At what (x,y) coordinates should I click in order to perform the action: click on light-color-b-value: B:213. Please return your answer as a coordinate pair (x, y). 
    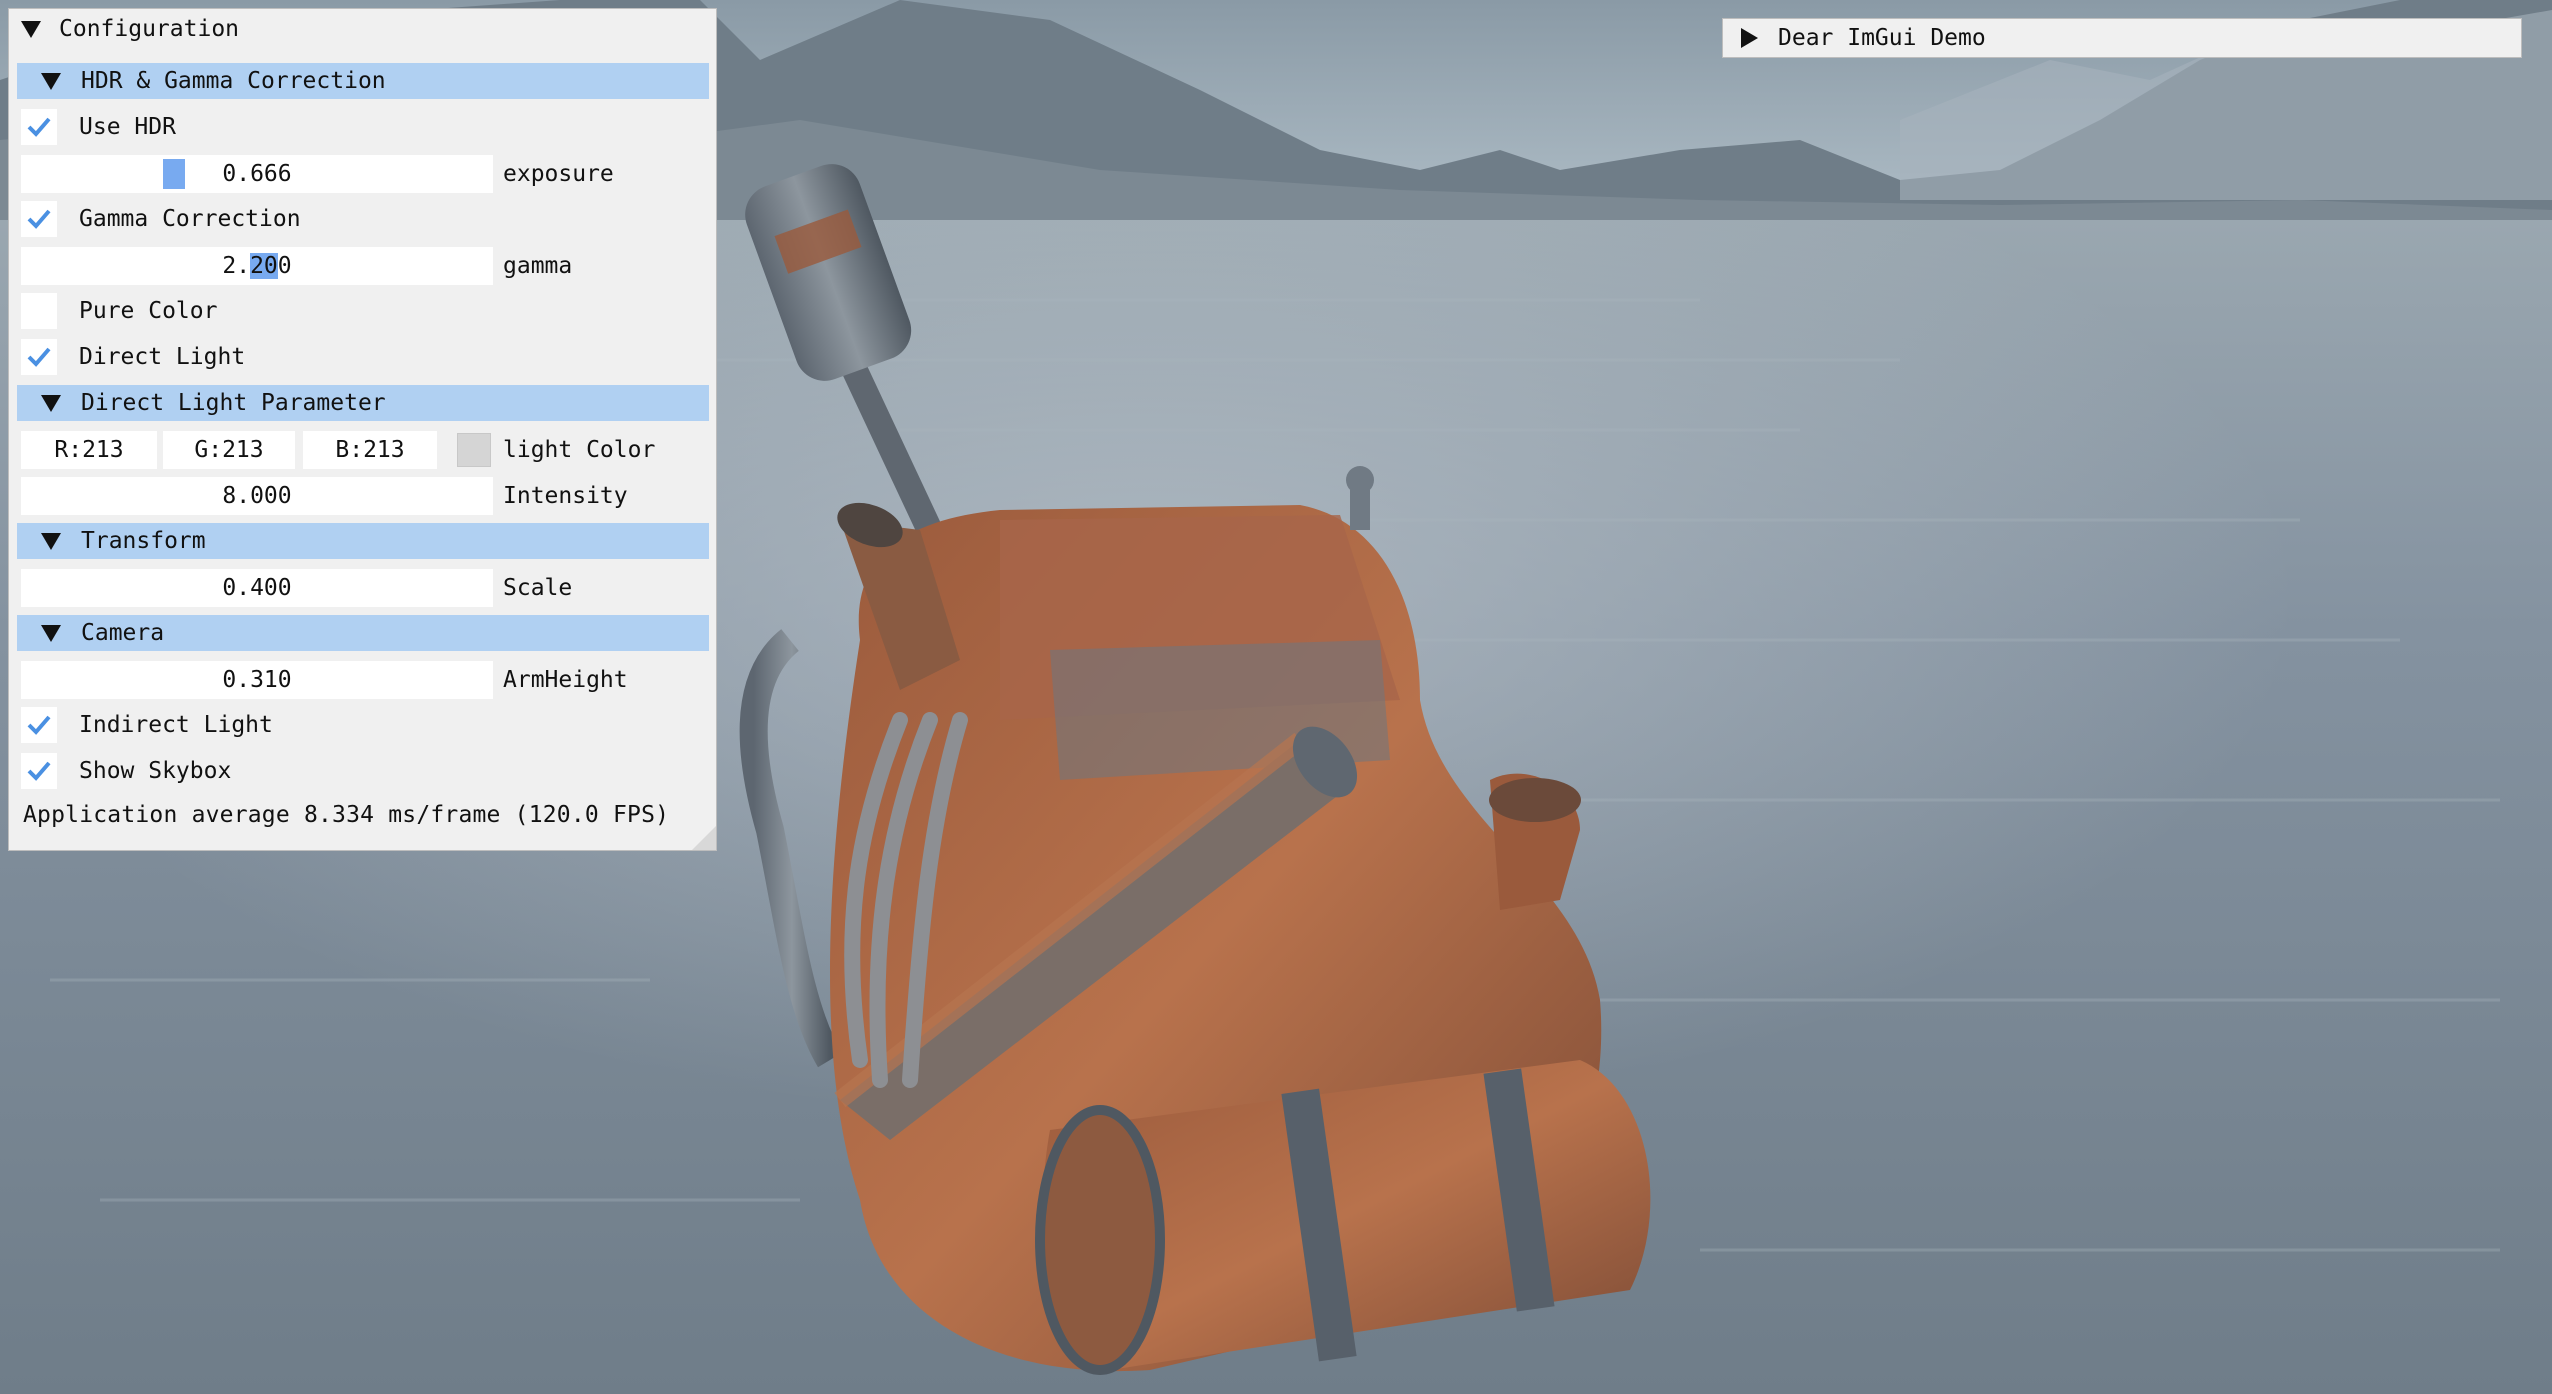
    Looking at the image, I should click on (370, 450).